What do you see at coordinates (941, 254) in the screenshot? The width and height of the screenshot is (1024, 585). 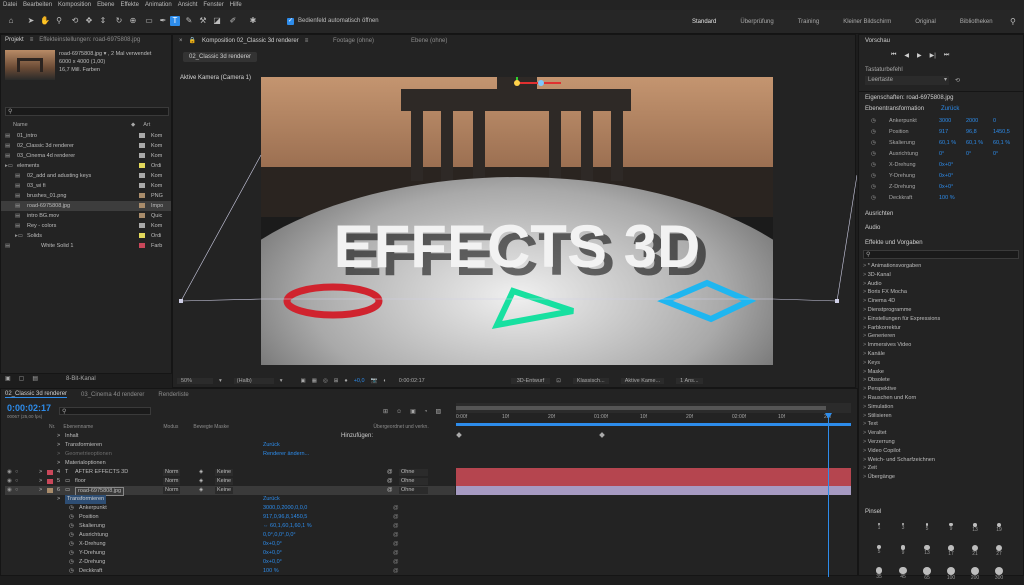 I see `effects-search-input: ⚲` at bounding box center [941, 254].